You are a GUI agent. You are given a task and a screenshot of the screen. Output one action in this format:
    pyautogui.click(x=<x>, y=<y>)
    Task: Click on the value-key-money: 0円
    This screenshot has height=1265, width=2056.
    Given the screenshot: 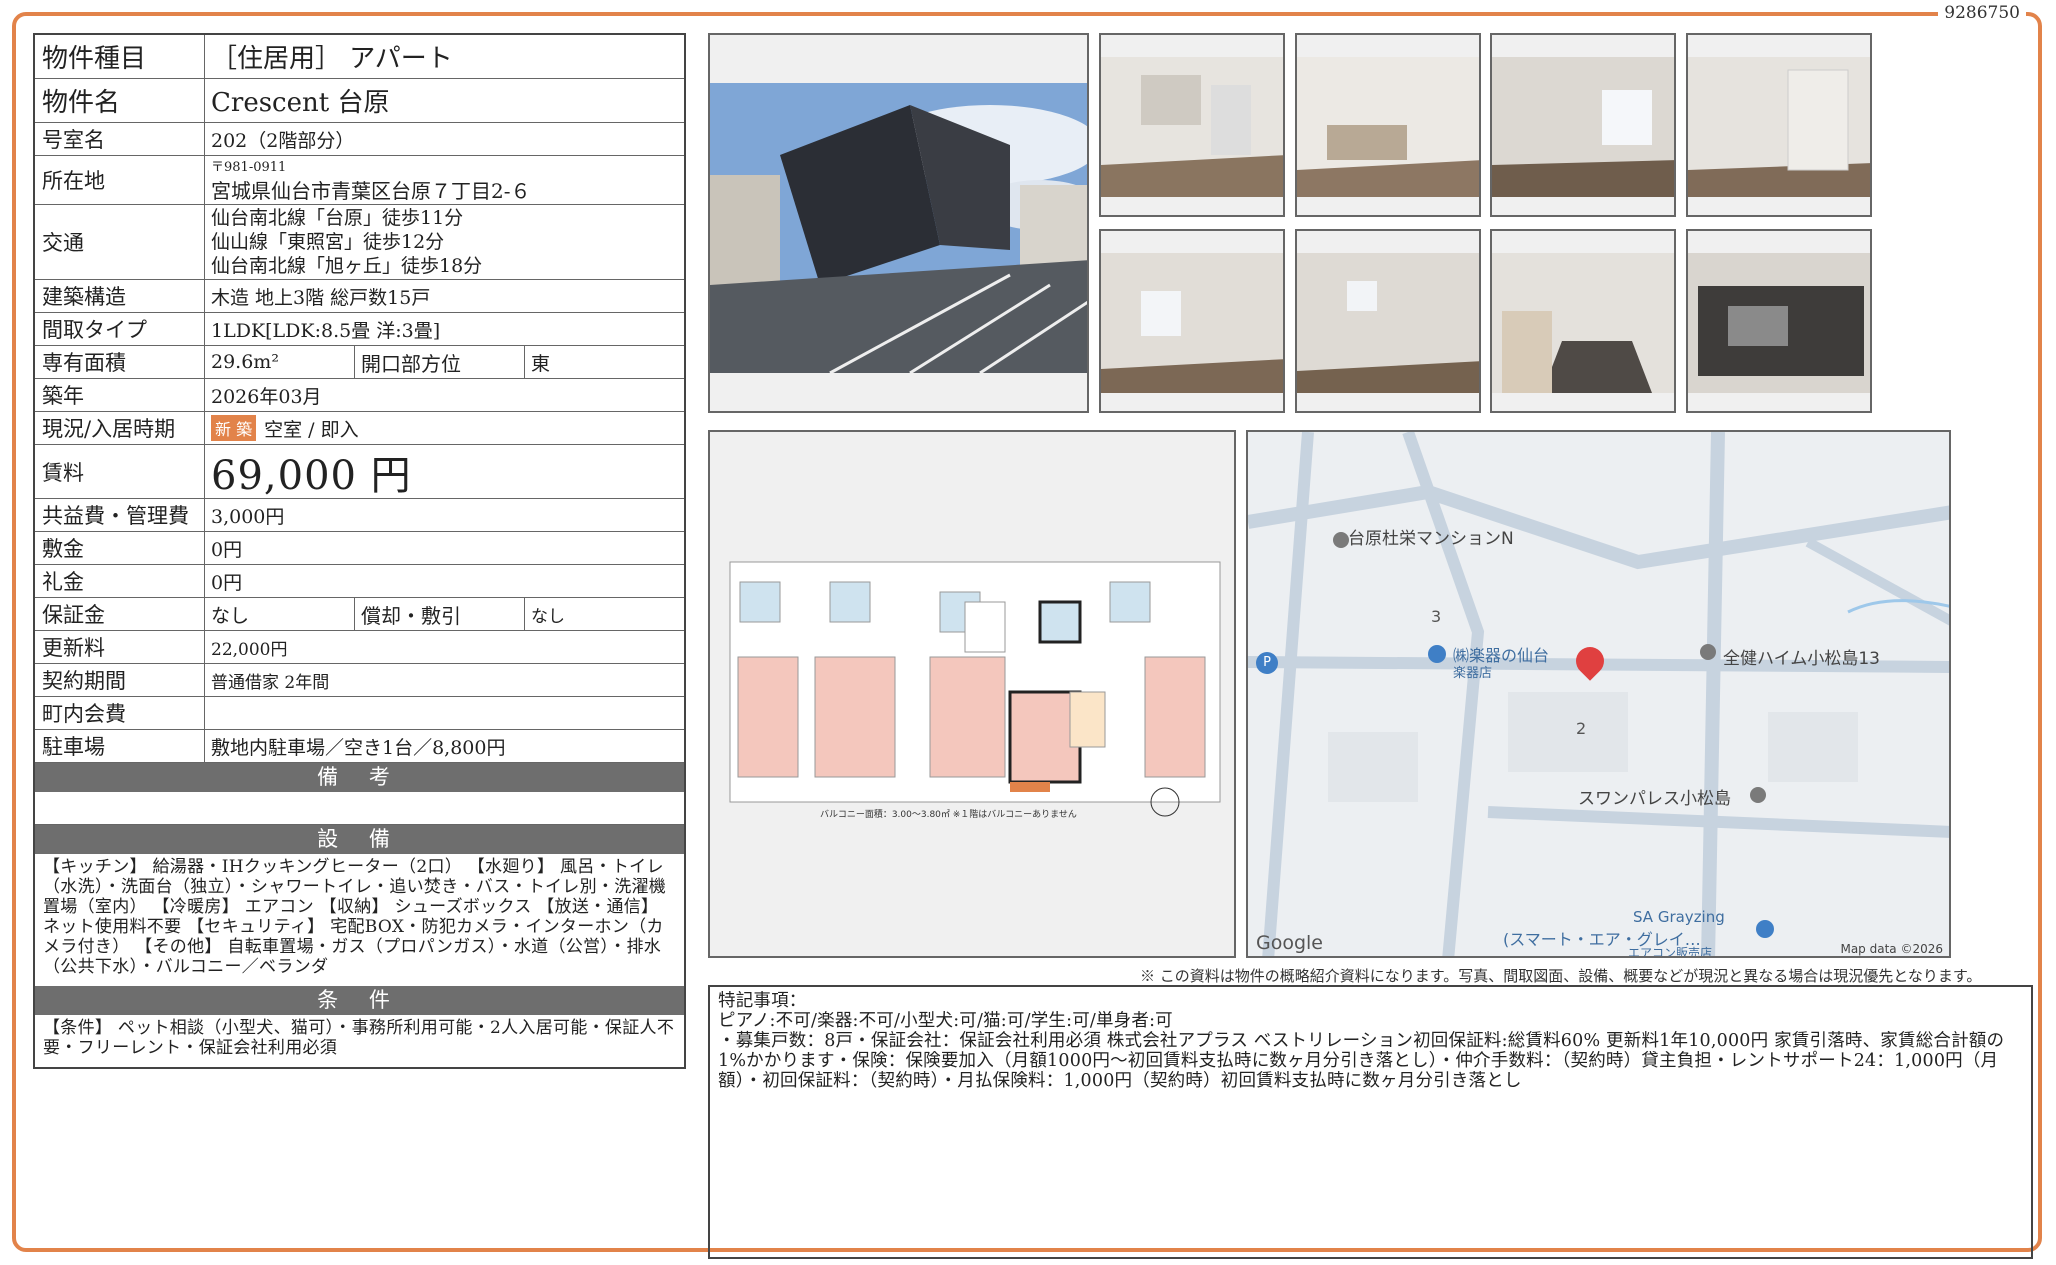 What is the action you would take?
    pyautogui.click(x=227, y=582)
    